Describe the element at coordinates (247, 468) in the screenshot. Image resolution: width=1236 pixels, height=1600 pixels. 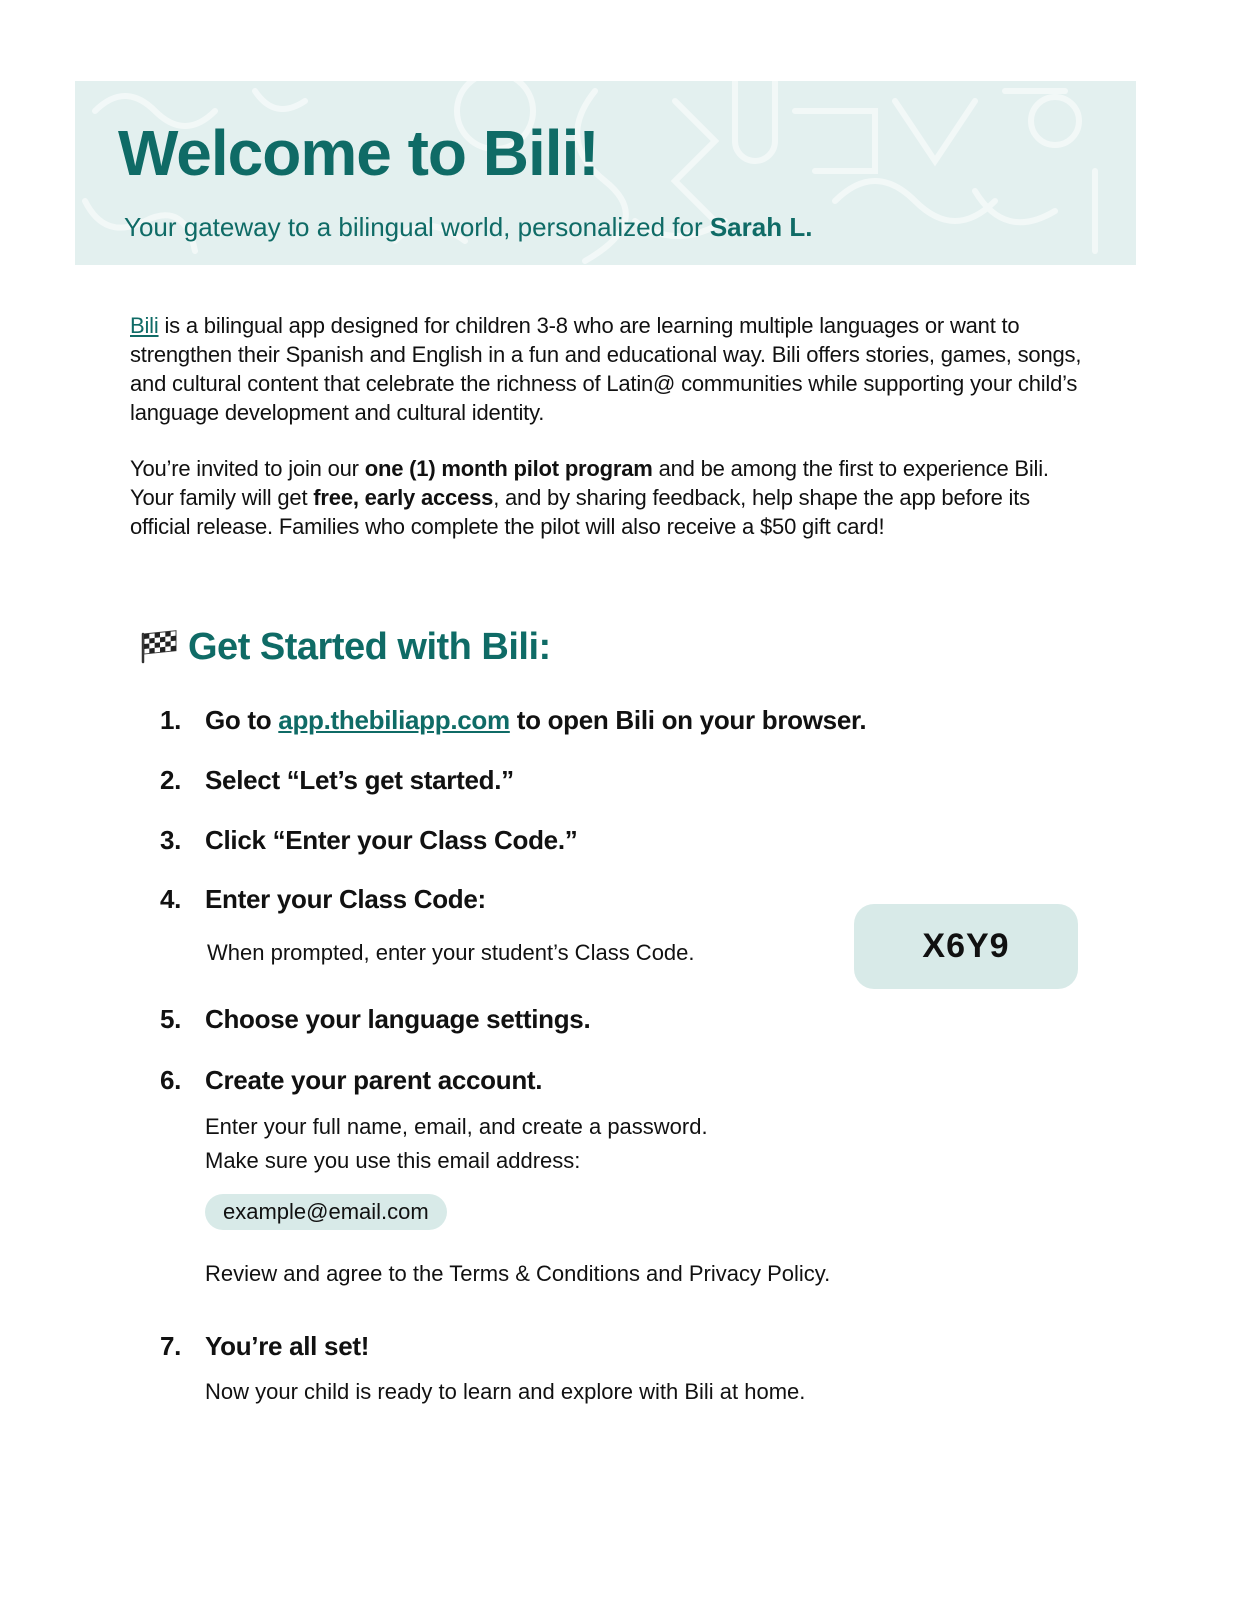
I see `intro-2-text-a: You’re invited to join our` at that location.